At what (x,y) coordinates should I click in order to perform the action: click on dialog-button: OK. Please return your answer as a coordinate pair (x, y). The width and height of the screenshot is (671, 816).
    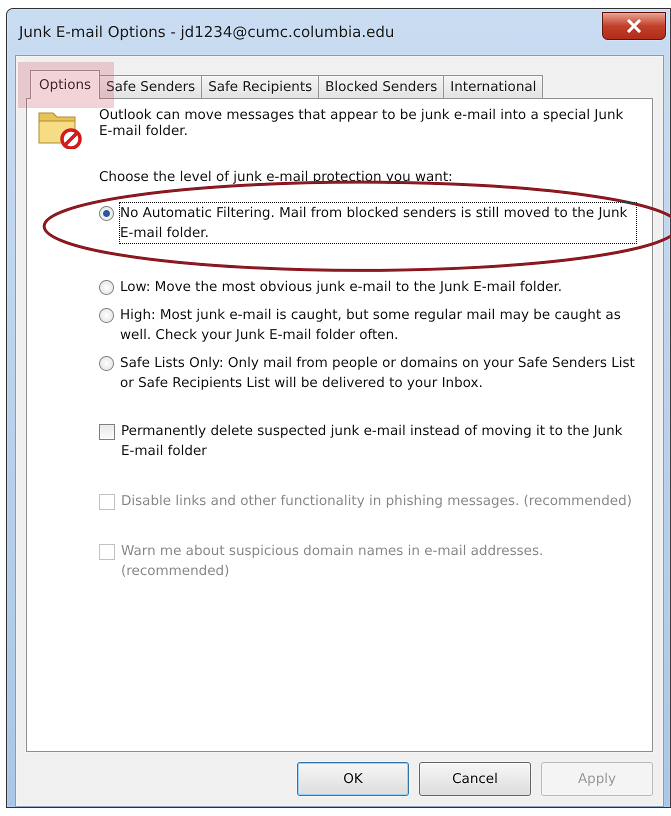
    Looking at the image, I should click on (353, 779).